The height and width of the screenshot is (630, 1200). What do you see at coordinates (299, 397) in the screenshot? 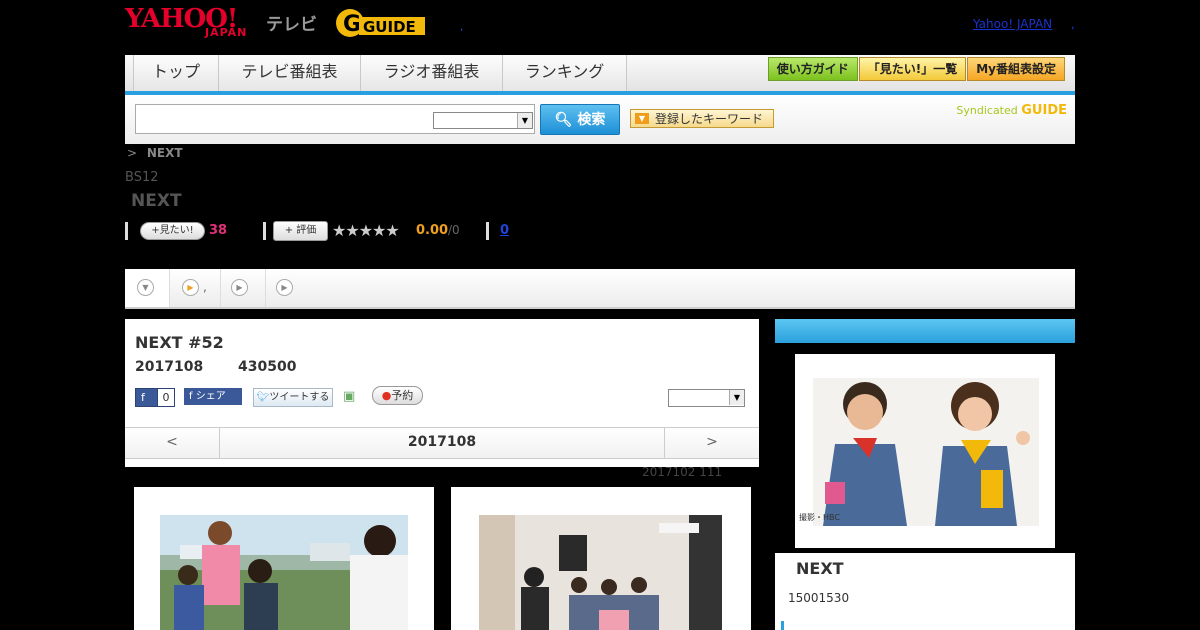
I see `tweet-label: ツイートする` at bounding box center [299, 397].